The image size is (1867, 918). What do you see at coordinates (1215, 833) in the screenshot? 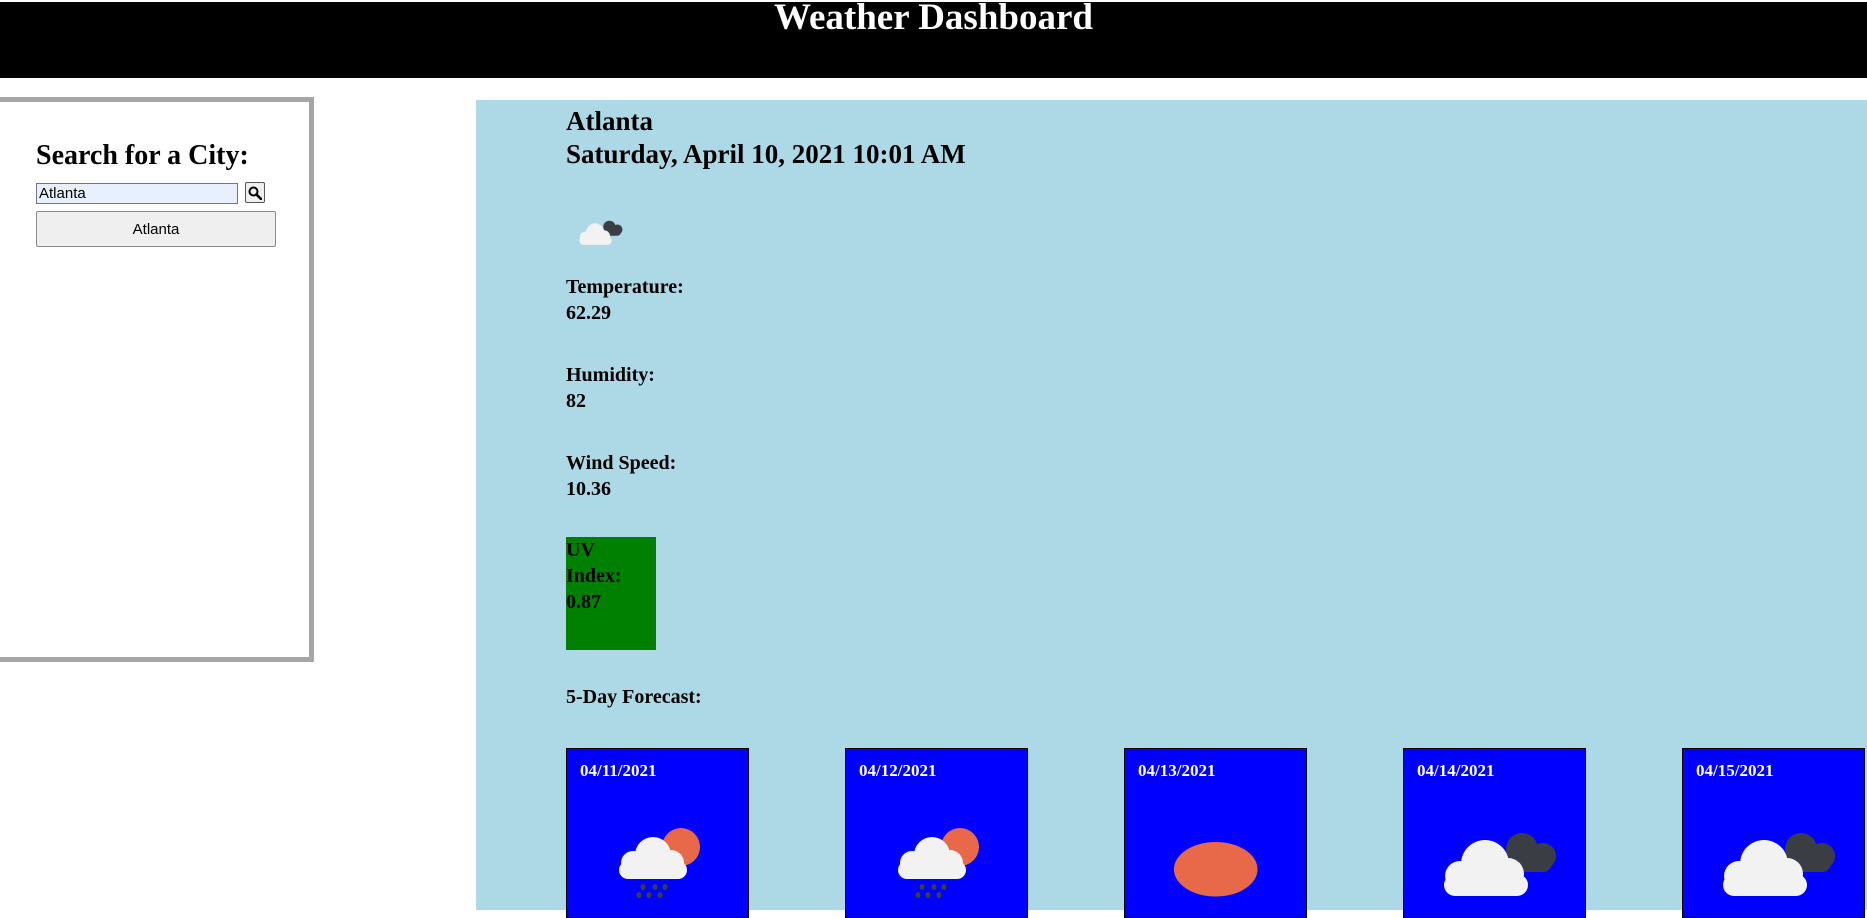
I see `forecast-card: 04/13/2021` at bounding box center [1215, 833].